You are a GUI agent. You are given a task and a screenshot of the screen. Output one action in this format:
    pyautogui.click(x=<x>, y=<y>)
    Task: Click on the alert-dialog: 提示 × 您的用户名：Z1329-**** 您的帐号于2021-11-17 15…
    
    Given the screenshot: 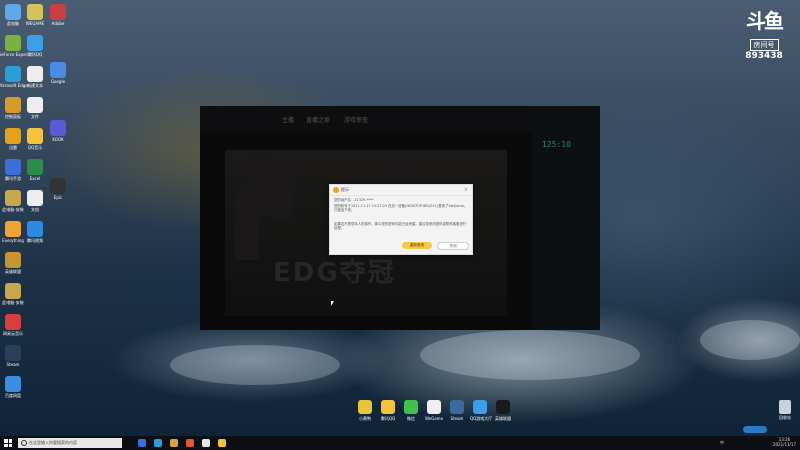 What is the action you would take?
    pyautogui.click(x=401, y=219)
    